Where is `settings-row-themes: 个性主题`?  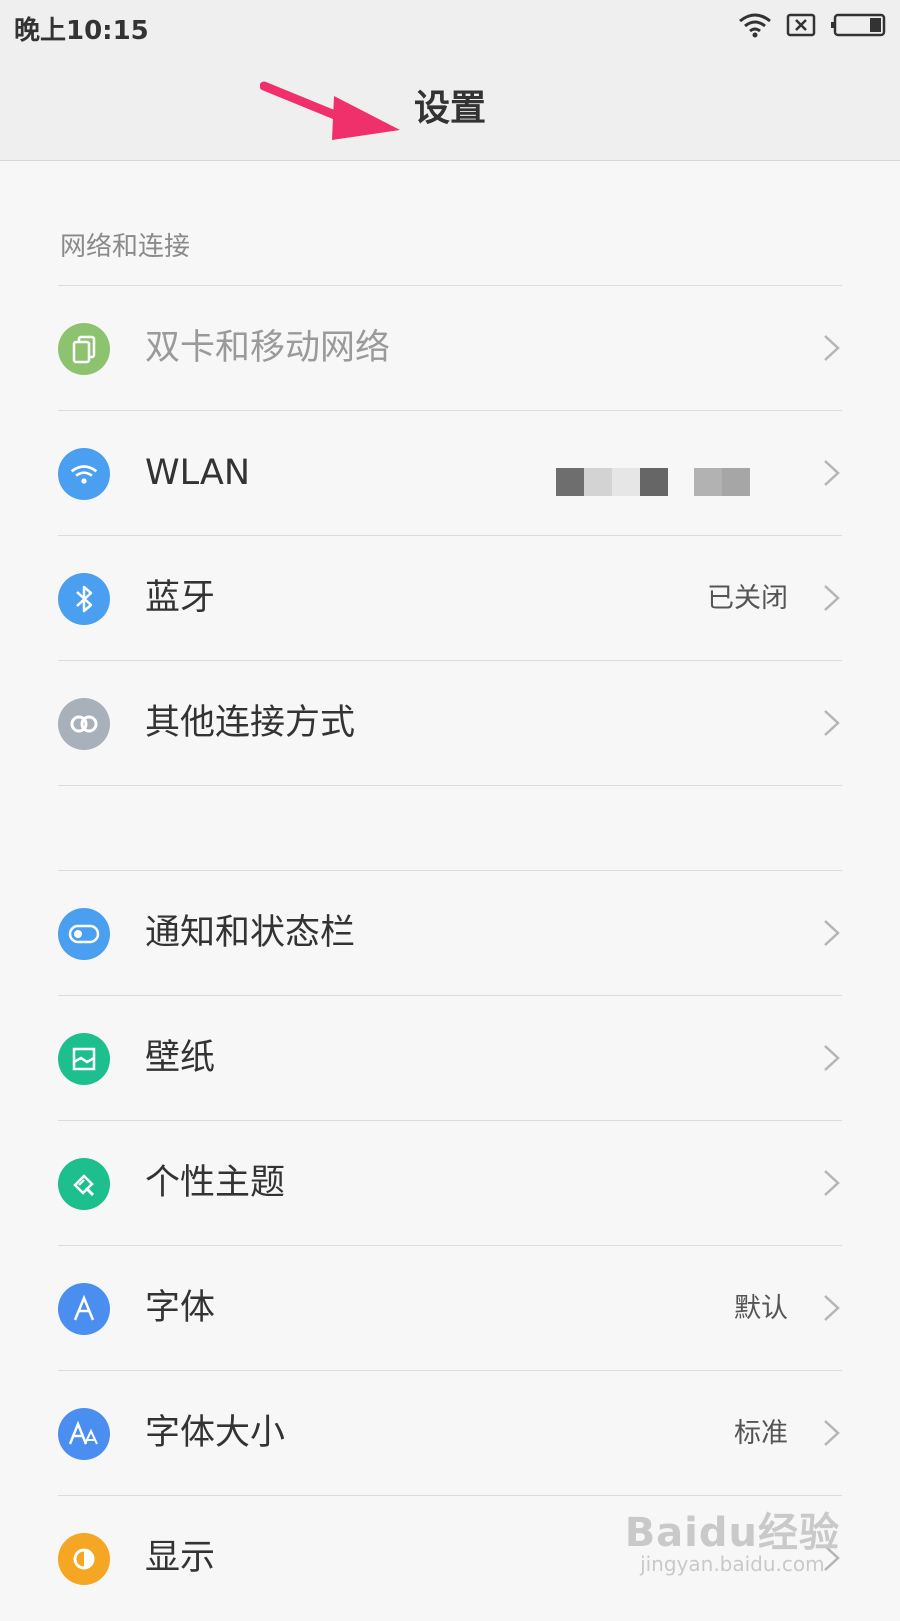 settings-row-themes: 个性主题 is located at coordinates (450, 1183).